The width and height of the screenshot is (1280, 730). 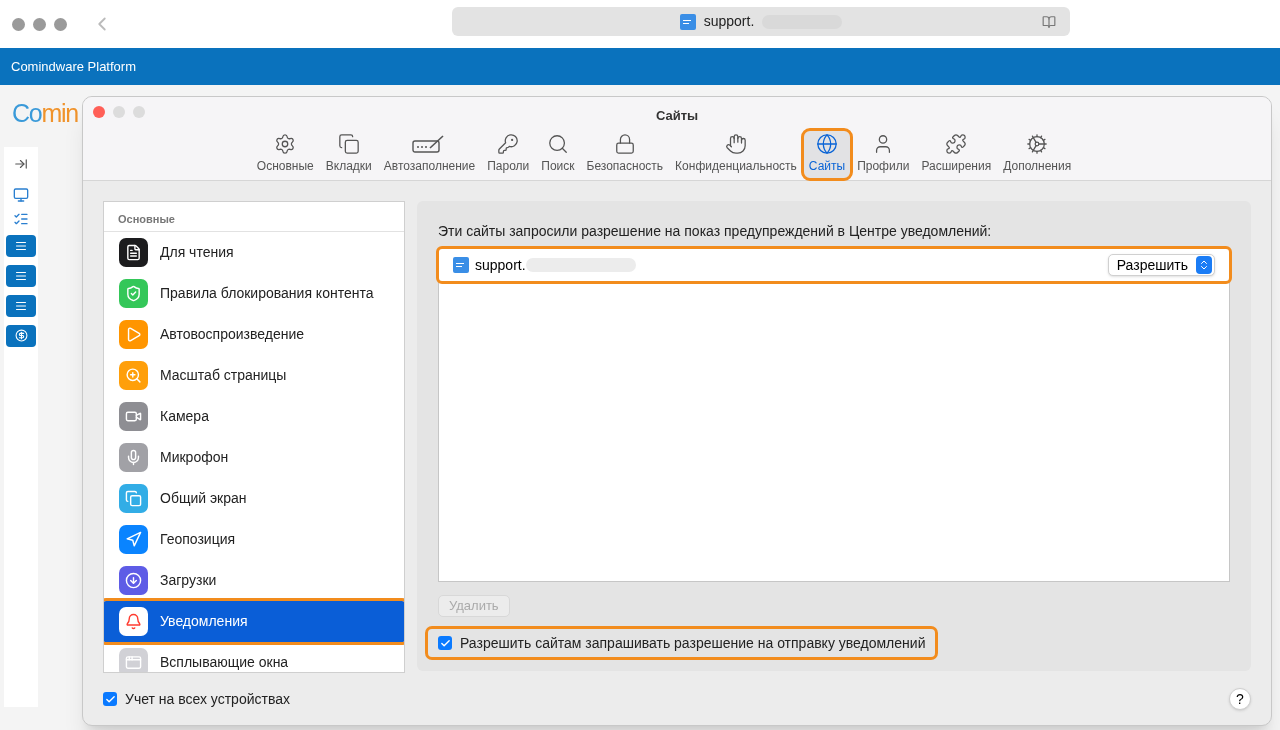 What do you see at coordinates (146, 219) in the screenshot?
I see `section-heading: Основные` at bounding box center [146, 219].